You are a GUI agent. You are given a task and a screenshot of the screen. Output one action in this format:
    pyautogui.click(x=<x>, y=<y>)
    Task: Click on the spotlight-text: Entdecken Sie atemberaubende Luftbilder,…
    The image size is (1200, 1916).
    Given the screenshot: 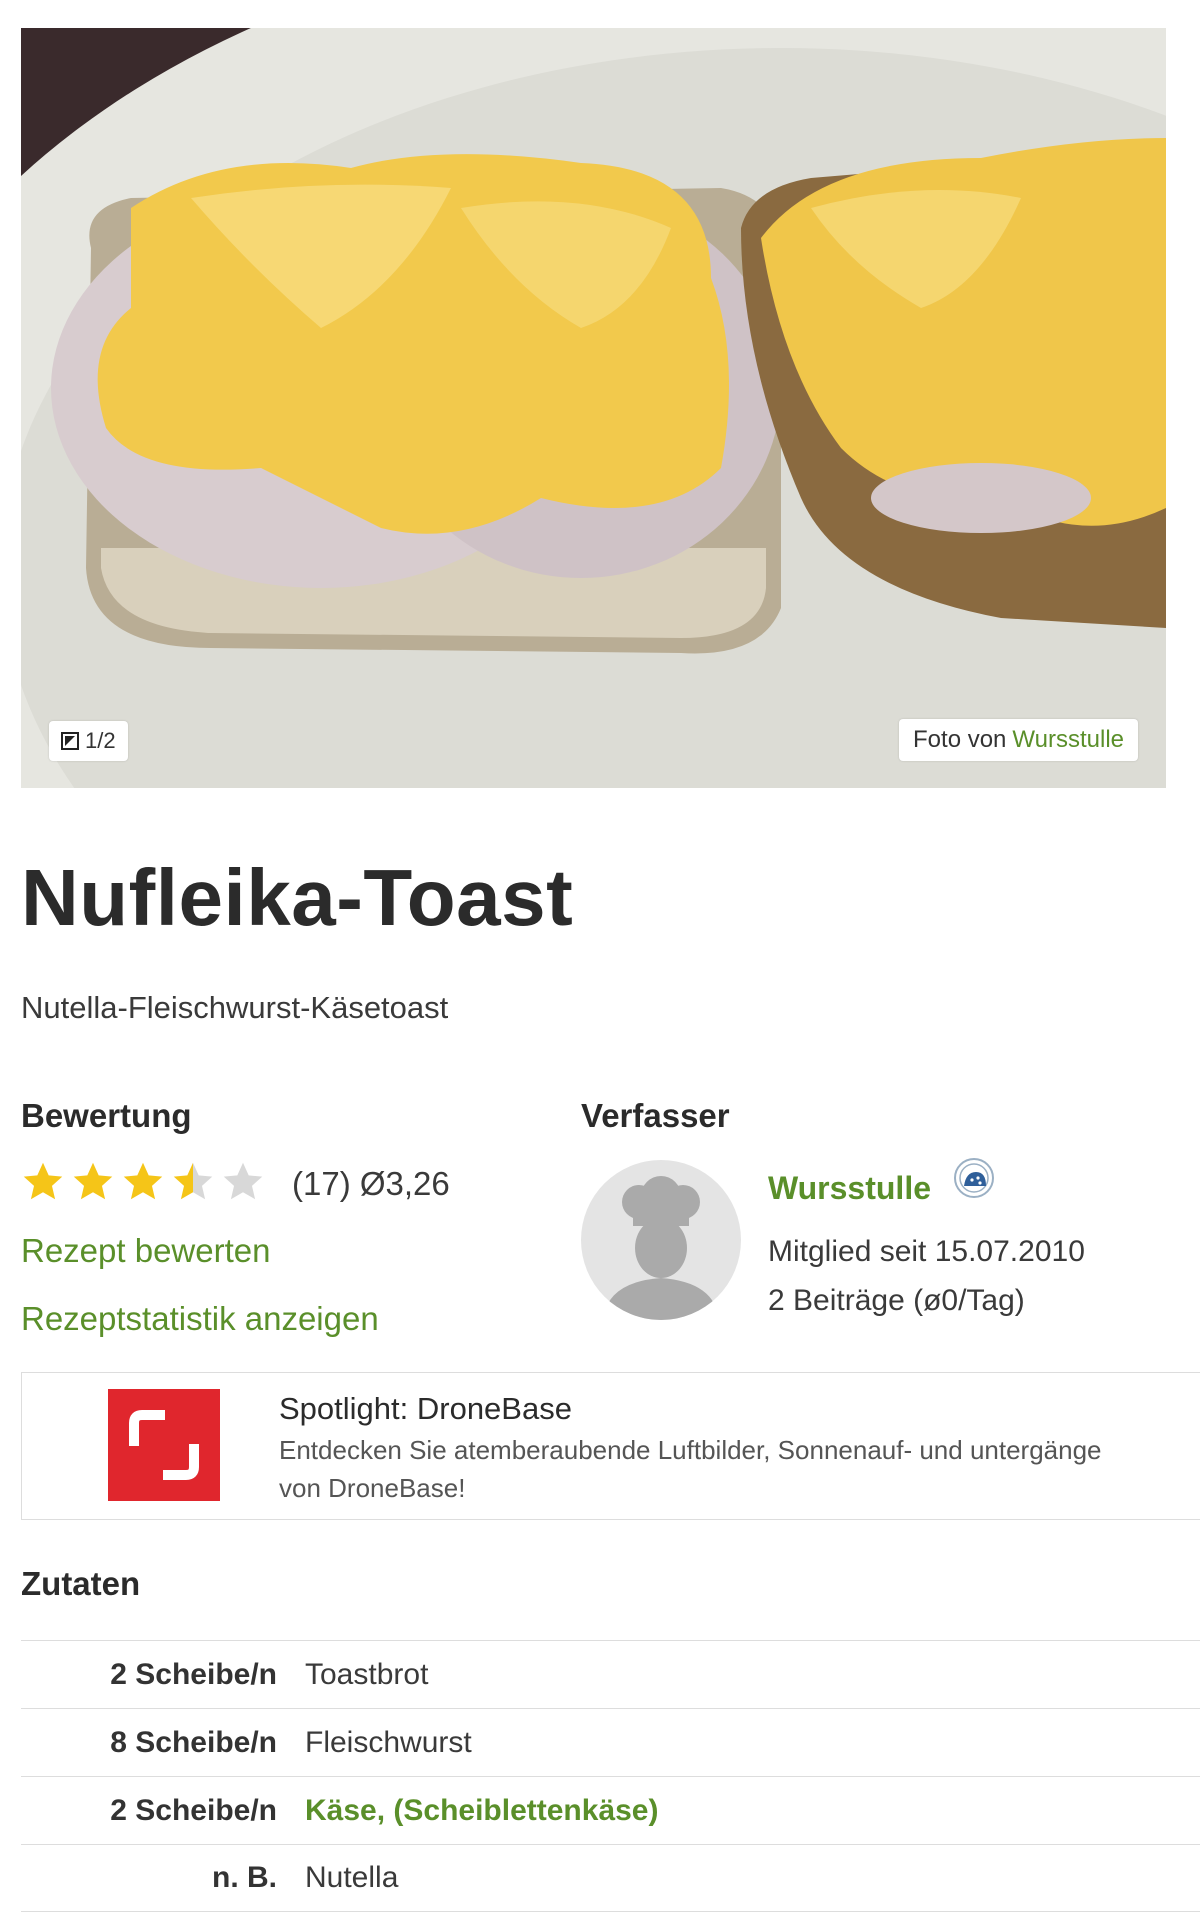 What is the action you would take?
    pyautogui.click(x=690, y=1469)
    